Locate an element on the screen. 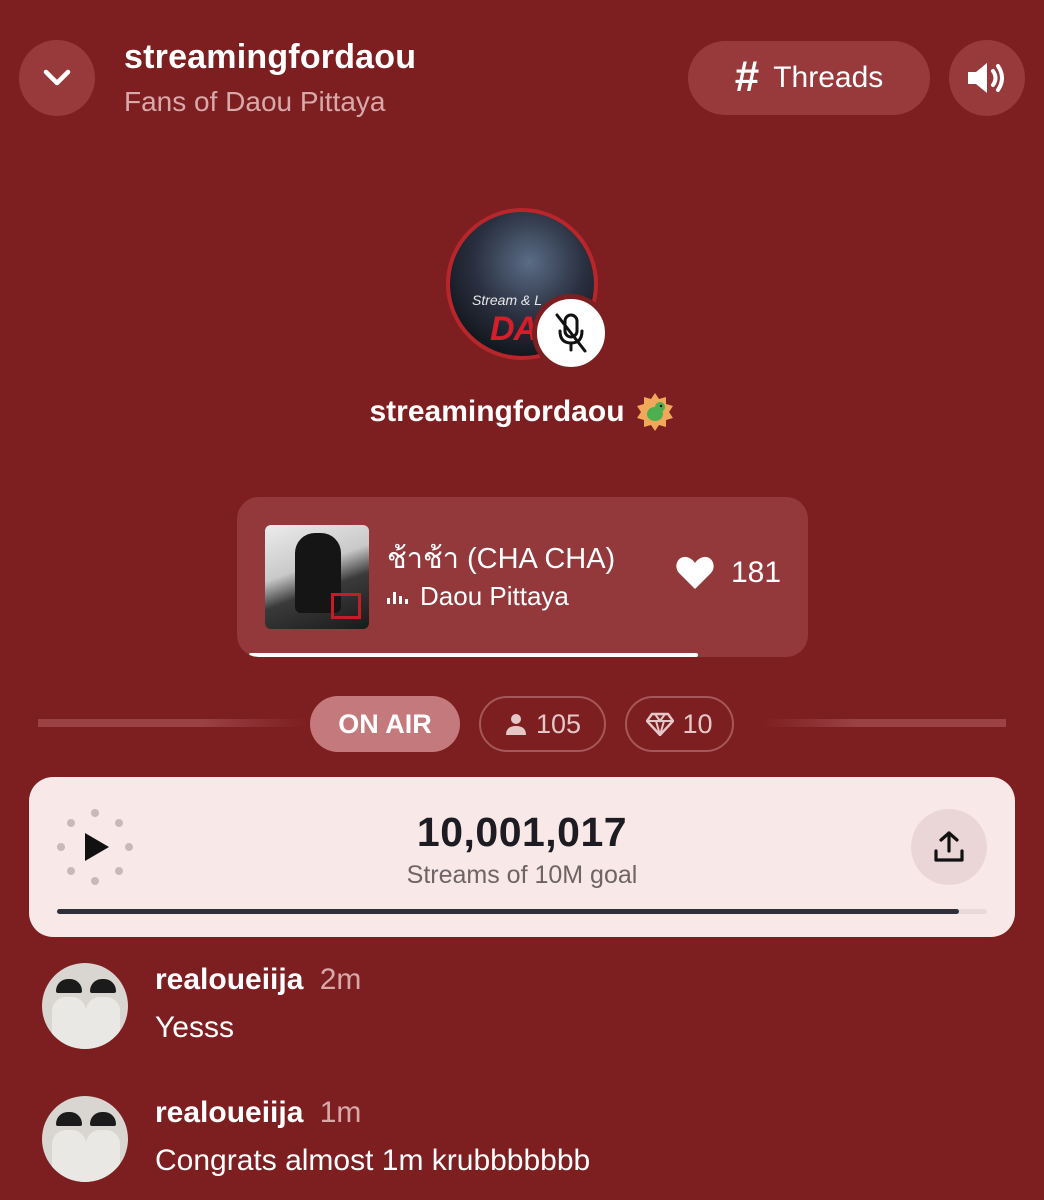 This screenshot has width=1044, height=1200. divider-left is located at coordinates (173, 723).